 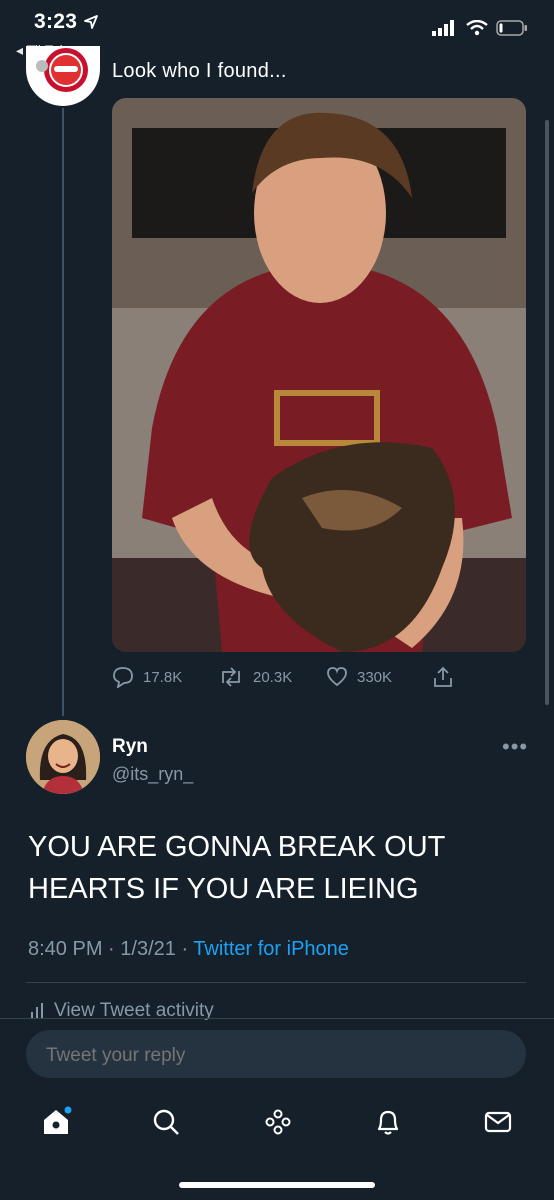 I want to click on status-indicators, so click(x=480, y=28).